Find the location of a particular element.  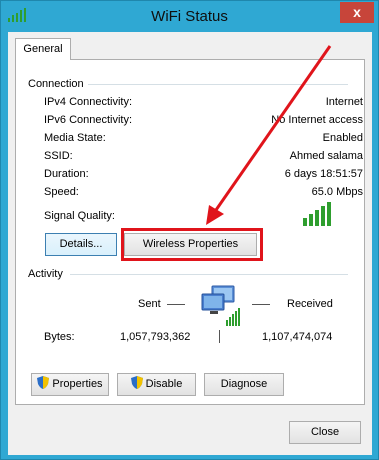

activity-divider is located at coordinates (209, 274).